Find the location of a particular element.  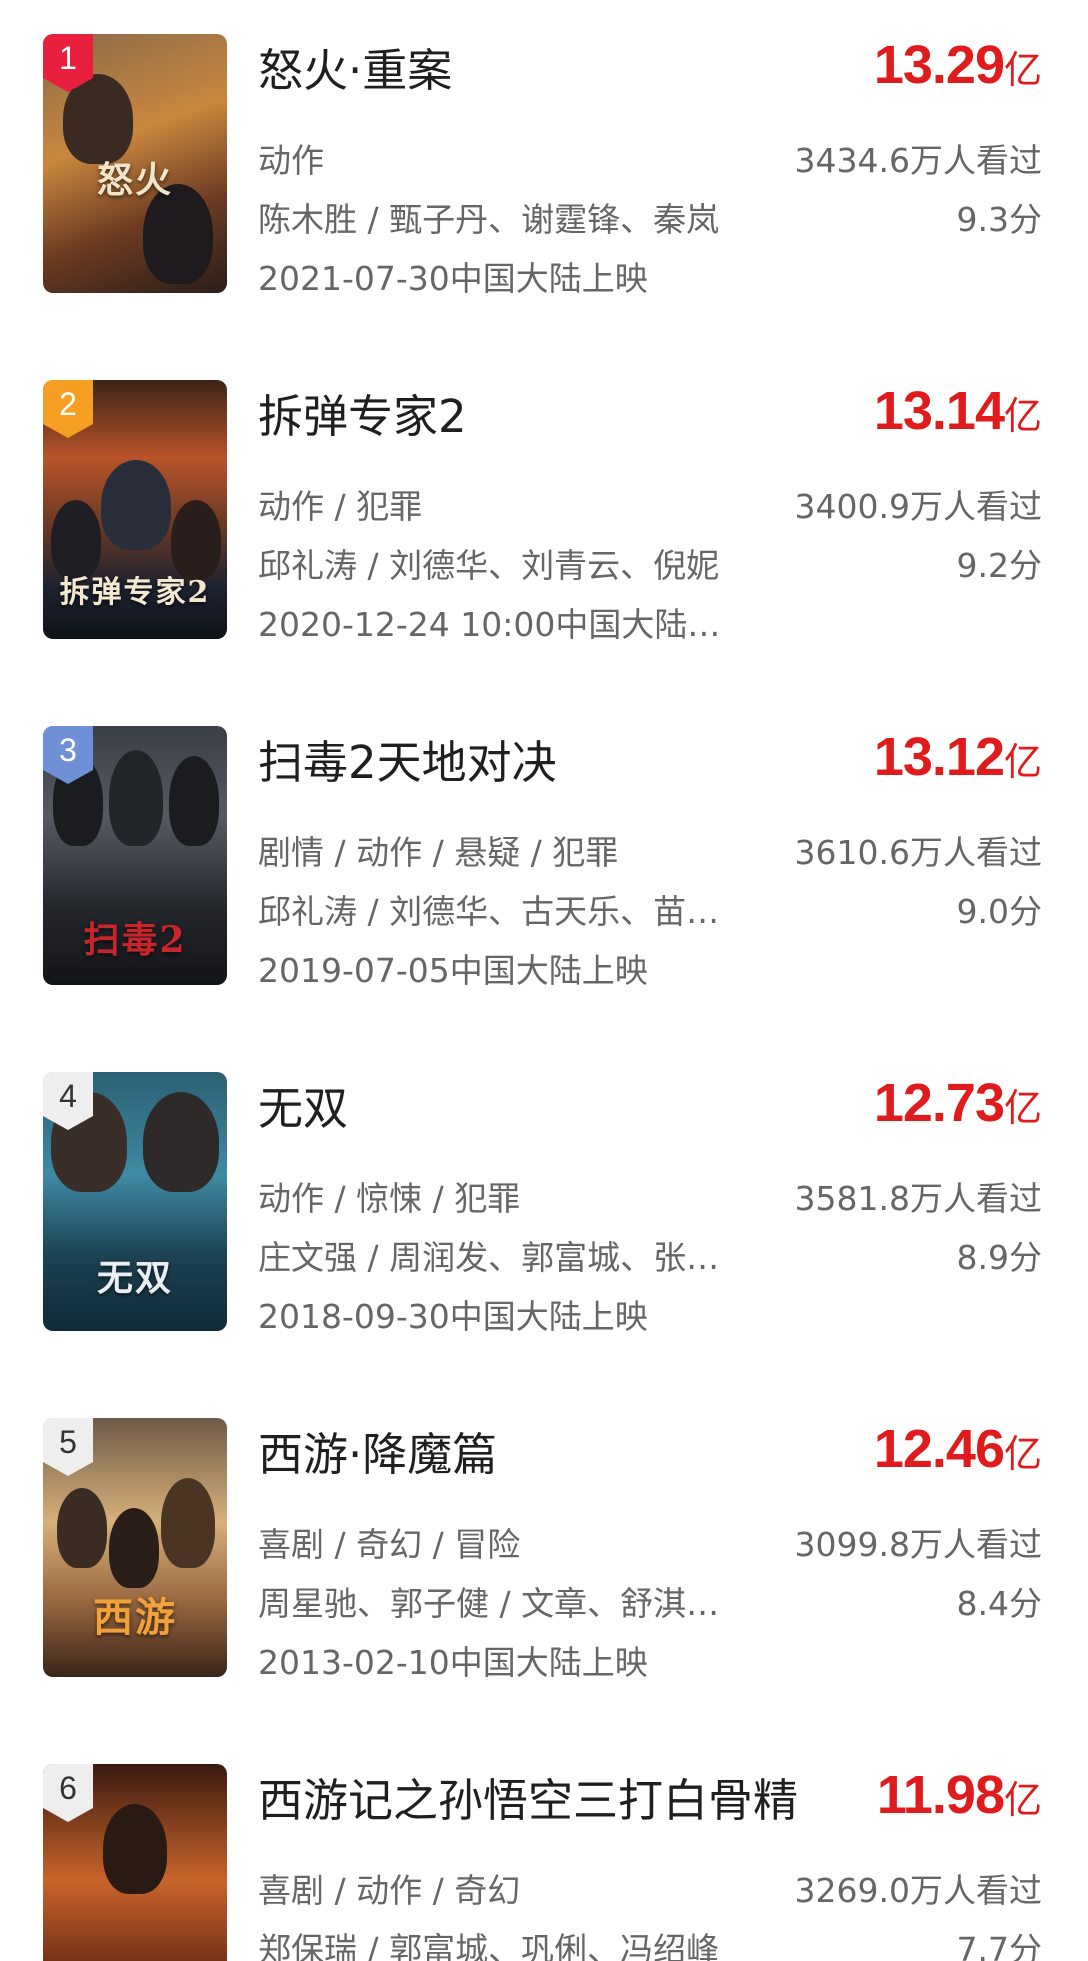

box-office-value: 13.29 is located at coordinates (939, 65).